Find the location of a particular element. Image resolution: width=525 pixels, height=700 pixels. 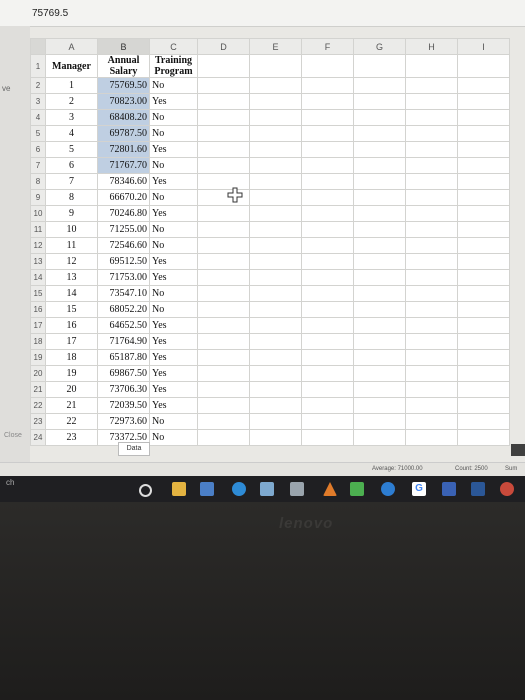

scrollbar-corner is located at coordinates (518, 450).